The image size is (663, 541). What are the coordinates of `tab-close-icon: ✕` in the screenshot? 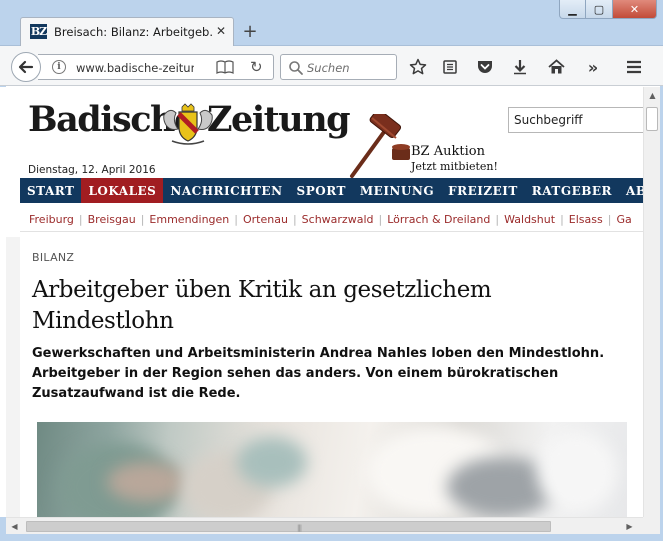 It's located at (221, 31).